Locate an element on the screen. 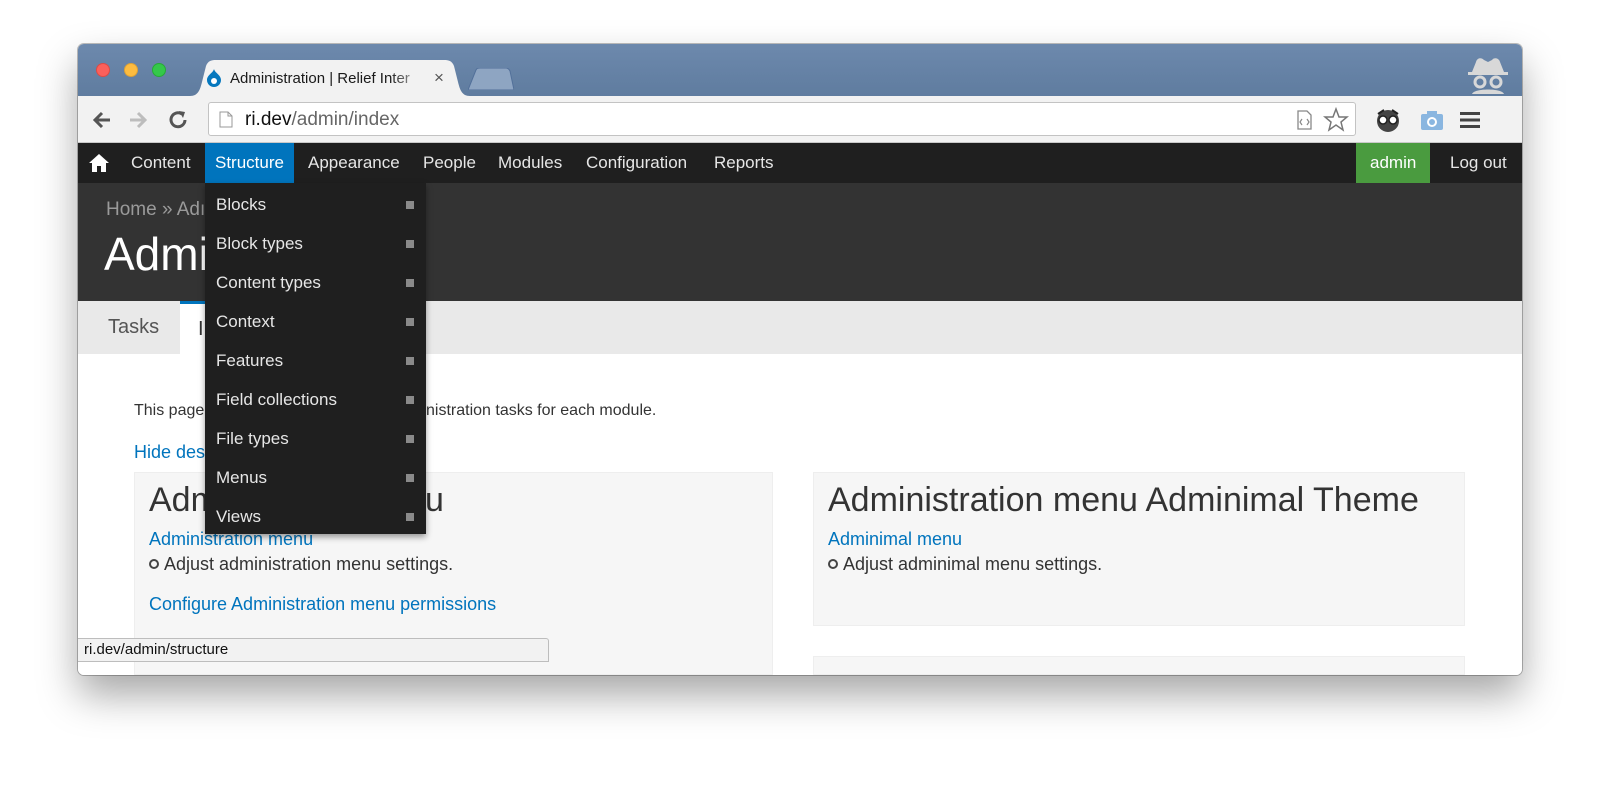 This screenshot has width=1600, height=789. close-window-button is located at coordinates (103, 70).